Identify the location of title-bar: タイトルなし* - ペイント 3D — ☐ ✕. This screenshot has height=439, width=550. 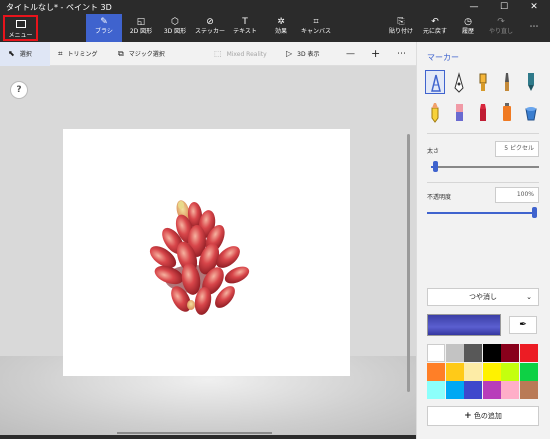
(275, 7).